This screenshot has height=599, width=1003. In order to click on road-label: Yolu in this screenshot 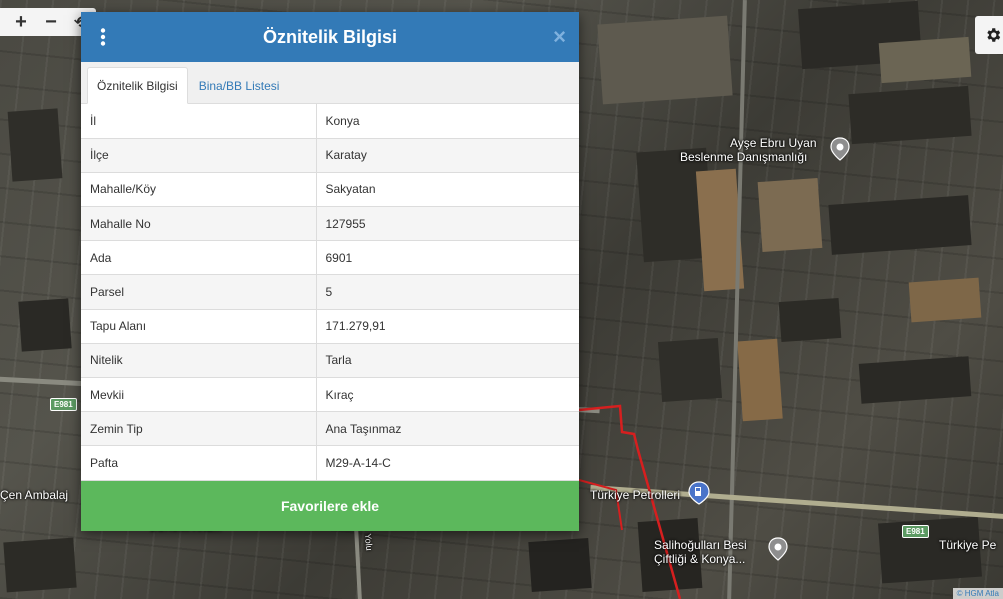, I will do `click(368, 542)`.